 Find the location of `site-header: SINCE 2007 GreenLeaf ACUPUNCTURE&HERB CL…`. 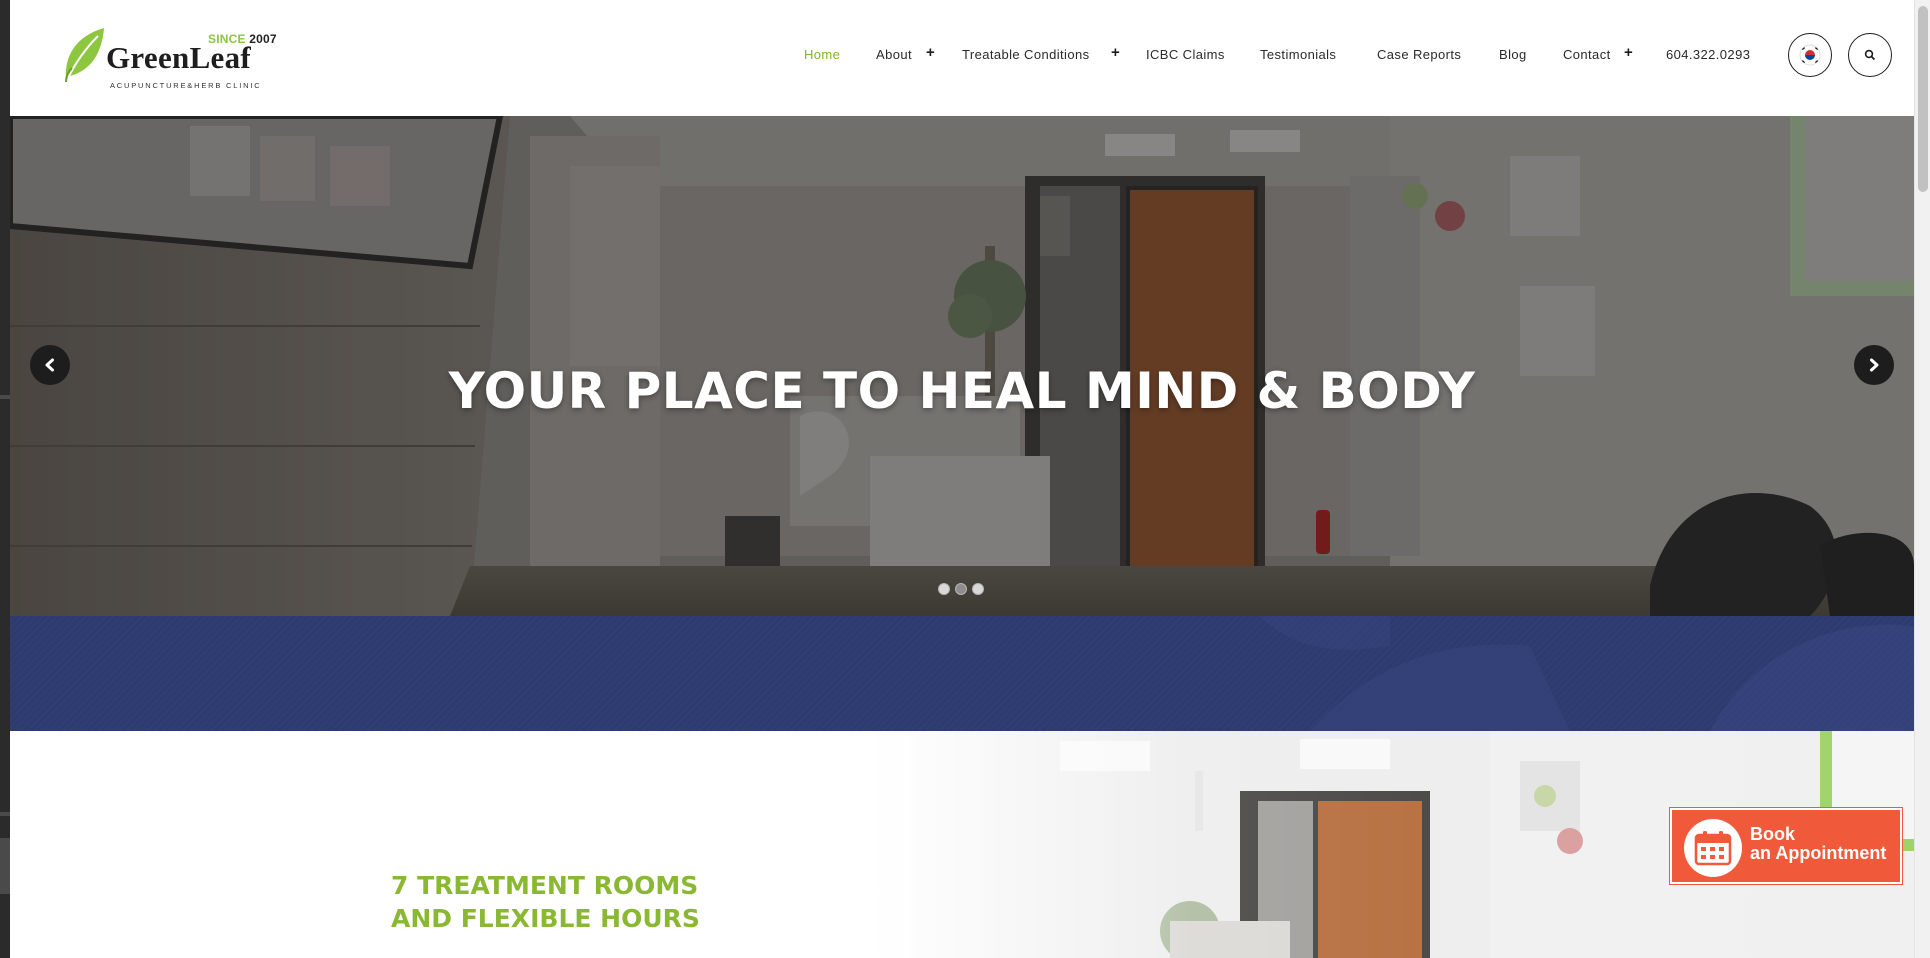

site-header: SINCE 2007 GreenLeaf ACUPUNCTURE&HERB CL… is located at coordinates (962, 58).